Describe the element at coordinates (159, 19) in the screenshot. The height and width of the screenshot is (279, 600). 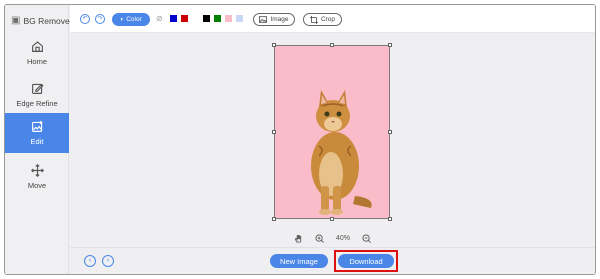
I see `no-color-icon: ⊘` at that location.